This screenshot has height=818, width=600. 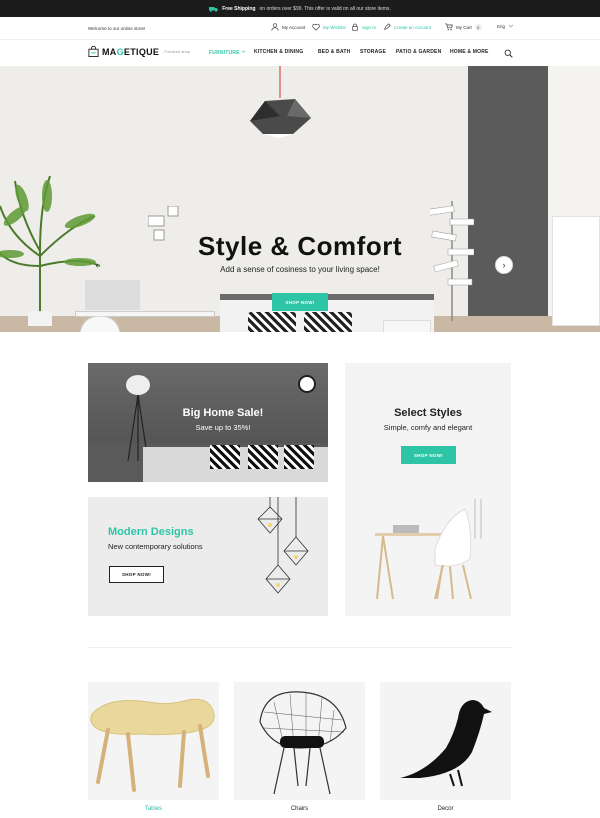 I want to click on language-label: Eng, so click(x=501, y=26).